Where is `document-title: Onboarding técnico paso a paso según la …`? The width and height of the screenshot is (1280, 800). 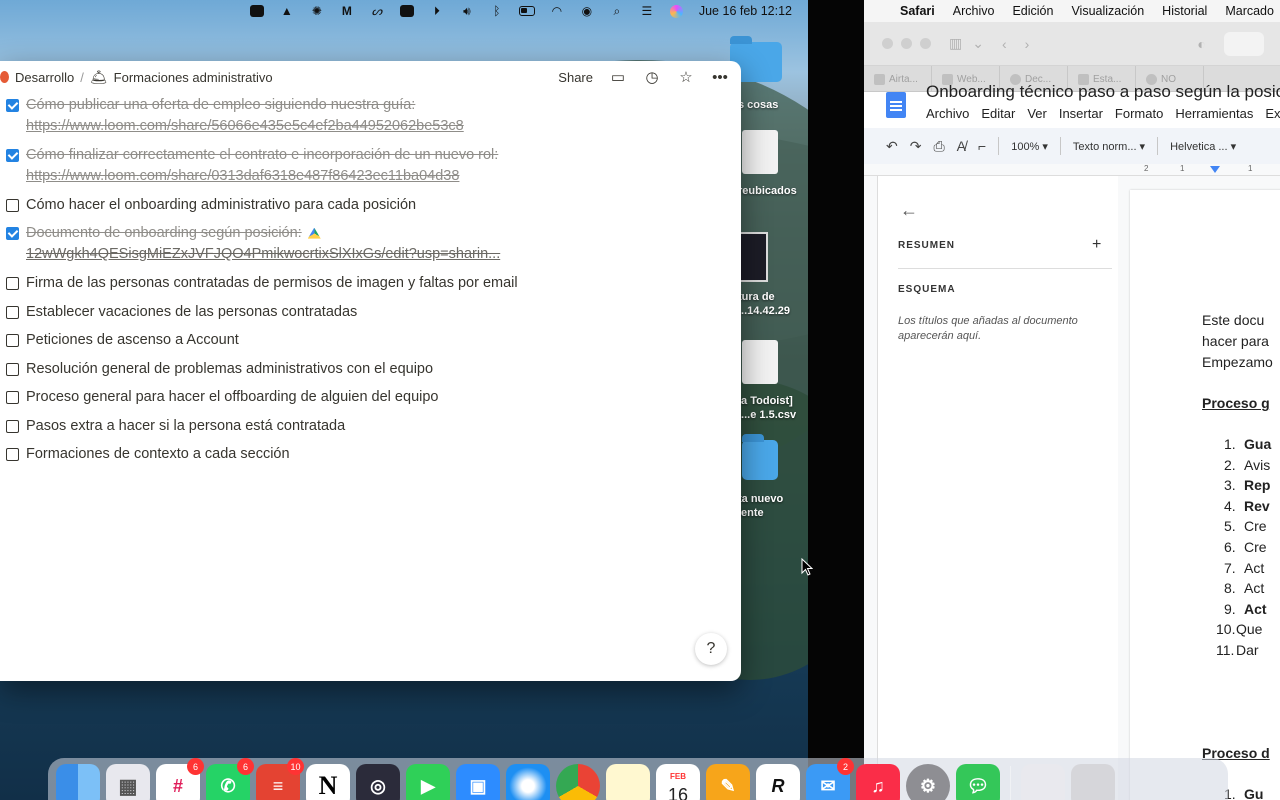
document-title: Onboarding técnico paso a paso según la … is located at coordinates (1103, 92).